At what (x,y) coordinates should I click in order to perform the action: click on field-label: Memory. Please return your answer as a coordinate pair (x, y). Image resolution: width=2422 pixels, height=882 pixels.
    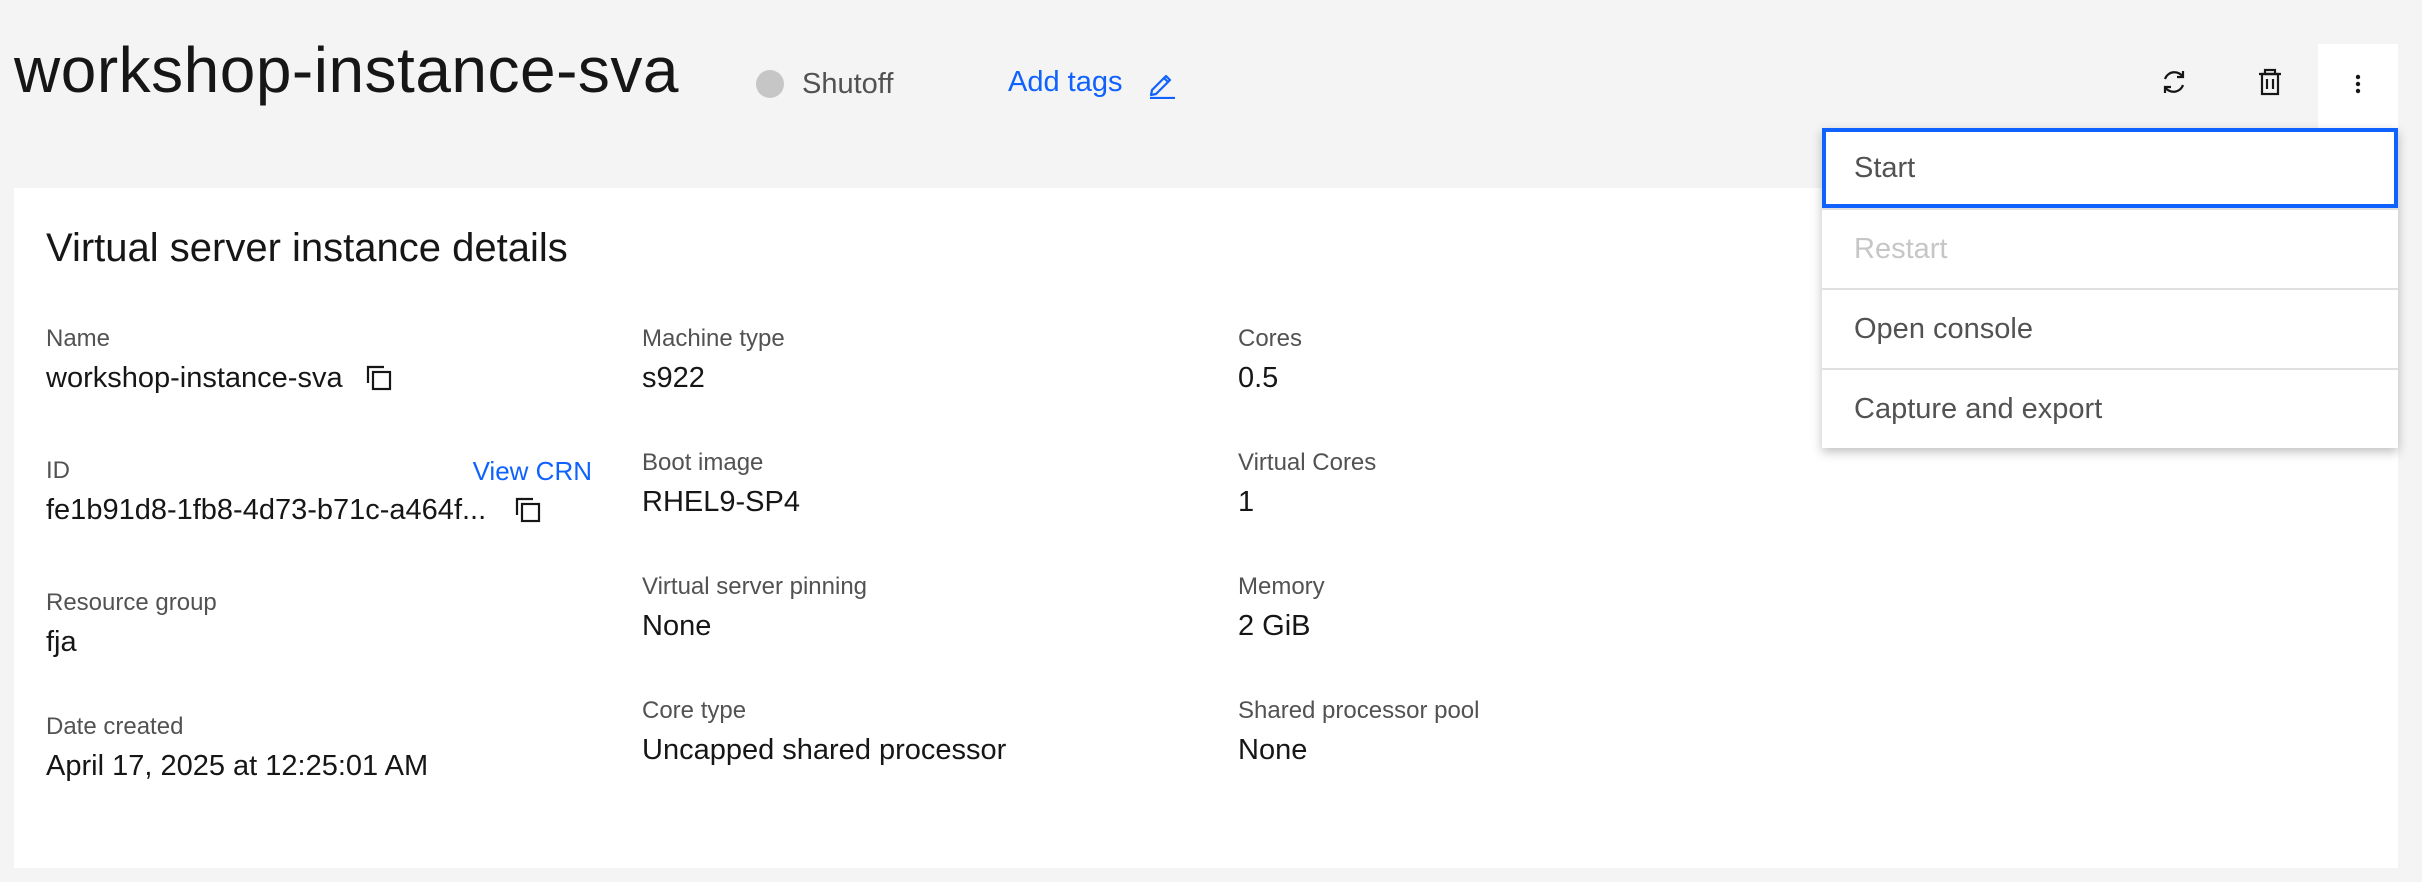
    Looking at the image, I should click on (1281, 586).